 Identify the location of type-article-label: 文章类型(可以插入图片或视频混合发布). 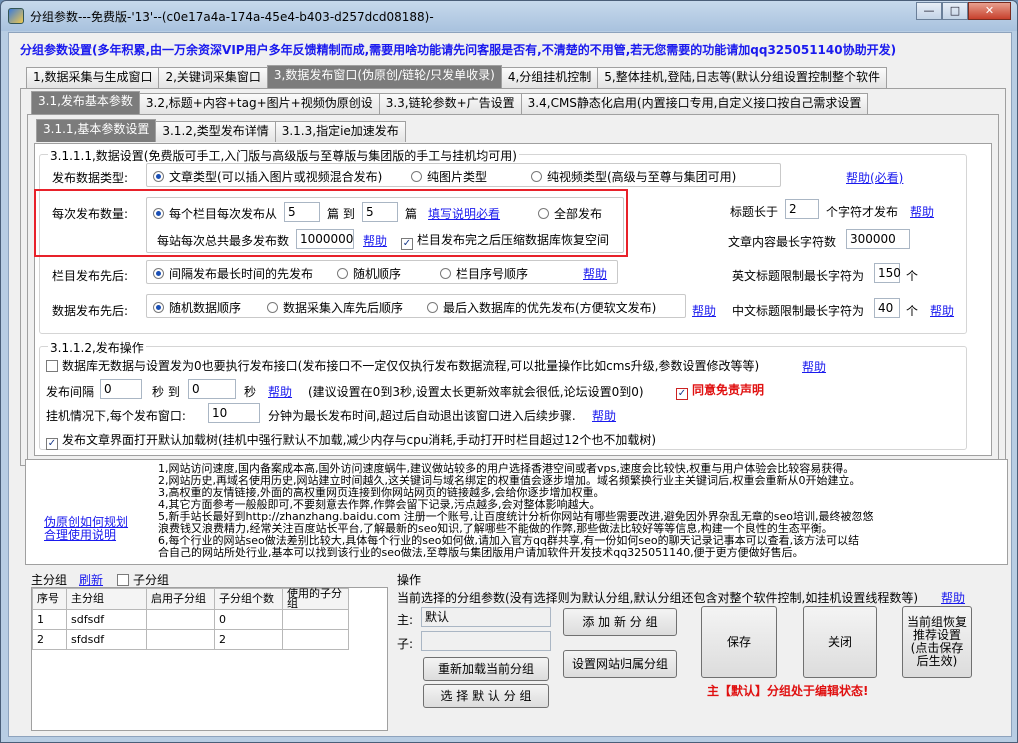
(276, 177).